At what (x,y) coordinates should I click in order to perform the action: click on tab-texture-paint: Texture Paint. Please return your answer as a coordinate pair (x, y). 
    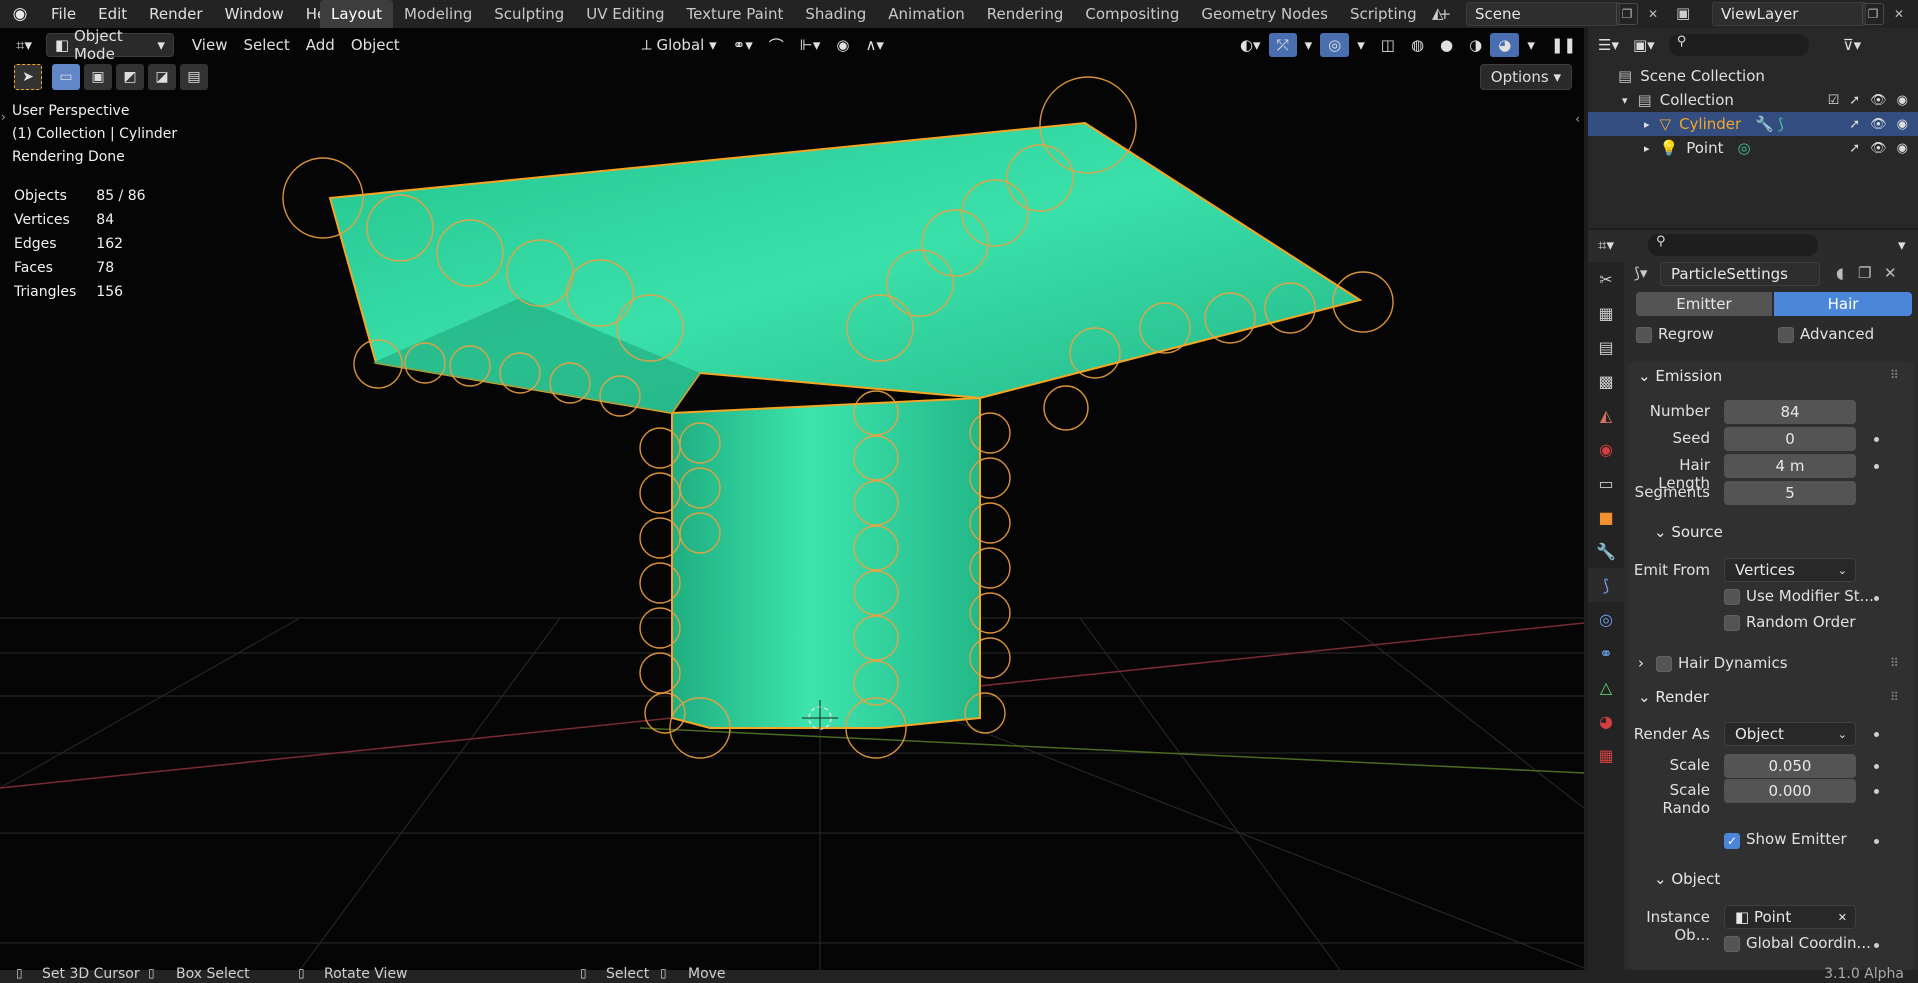
    Looking at the image, I should click on (735, 14).